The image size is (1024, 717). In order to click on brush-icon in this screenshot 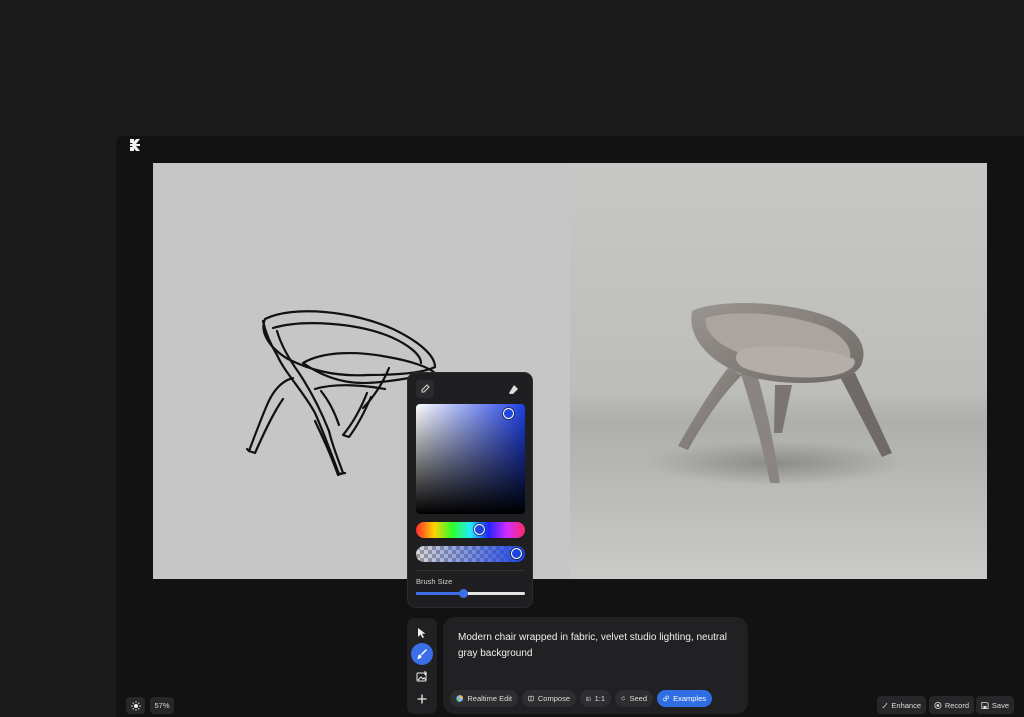, I will do `click(422, 654)`.